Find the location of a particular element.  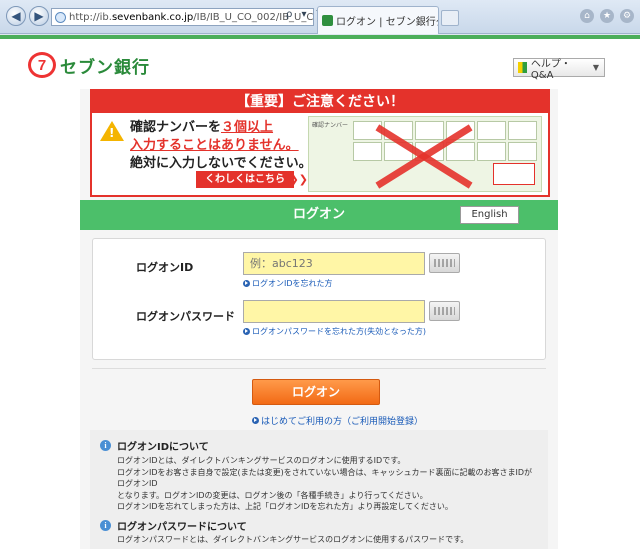

forgot-password-text: ログオンパスワードを忘れた方(失効となった方) is located at coordinates (339, 331).